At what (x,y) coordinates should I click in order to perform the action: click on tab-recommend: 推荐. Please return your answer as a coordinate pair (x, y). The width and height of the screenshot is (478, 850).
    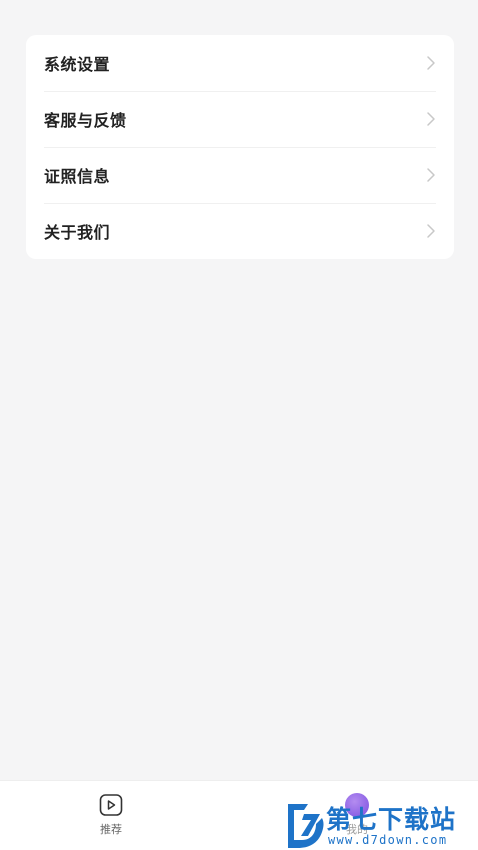
    Looking at the image, I should click on (111, 815).